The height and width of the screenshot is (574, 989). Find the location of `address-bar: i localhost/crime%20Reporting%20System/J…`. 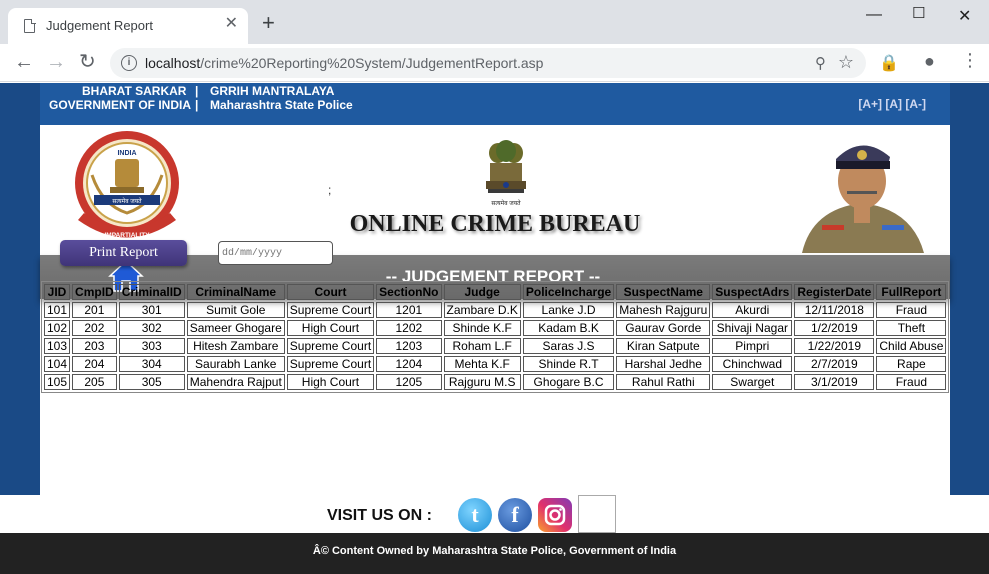

address-bar: i localhost/crime%20Reporting%20System/J… is located at coordinates (488, 63).